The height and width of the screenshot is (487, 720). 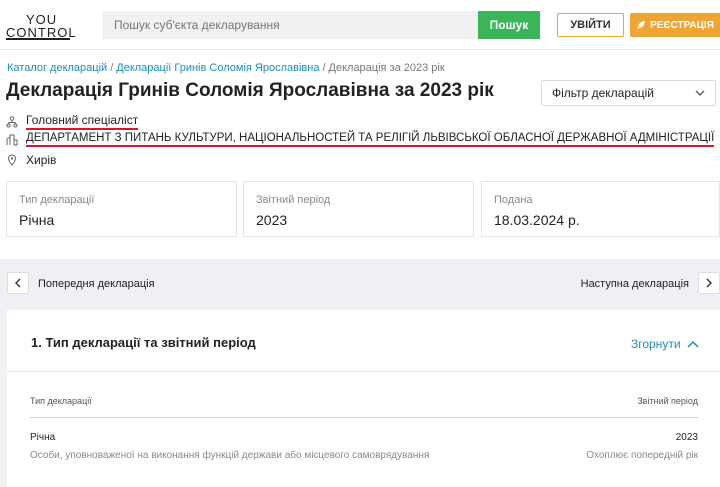 I want to click on card-label: Подана, so click(x=513, y=200).